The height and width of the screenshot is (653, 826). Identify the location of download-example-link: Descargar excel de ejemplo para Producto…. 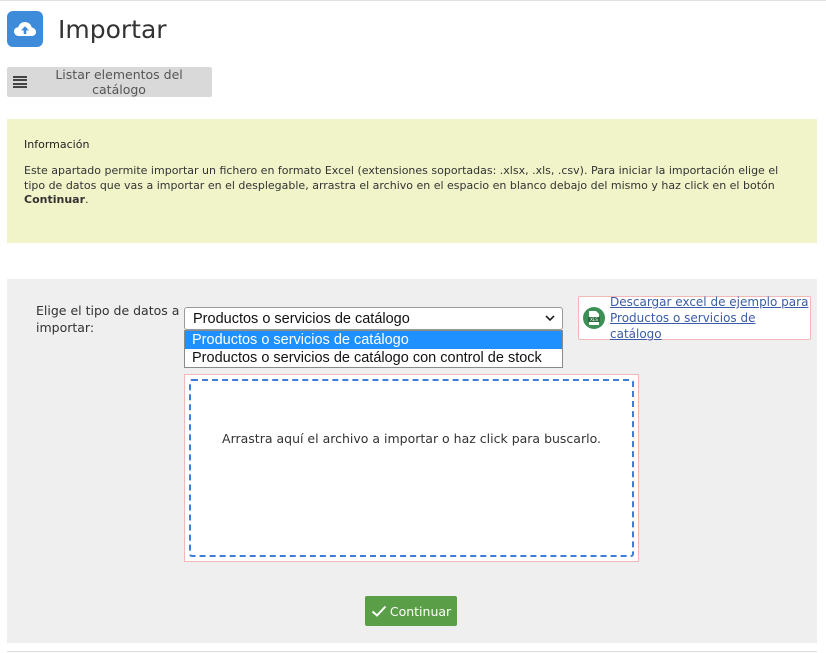
(710, 318).